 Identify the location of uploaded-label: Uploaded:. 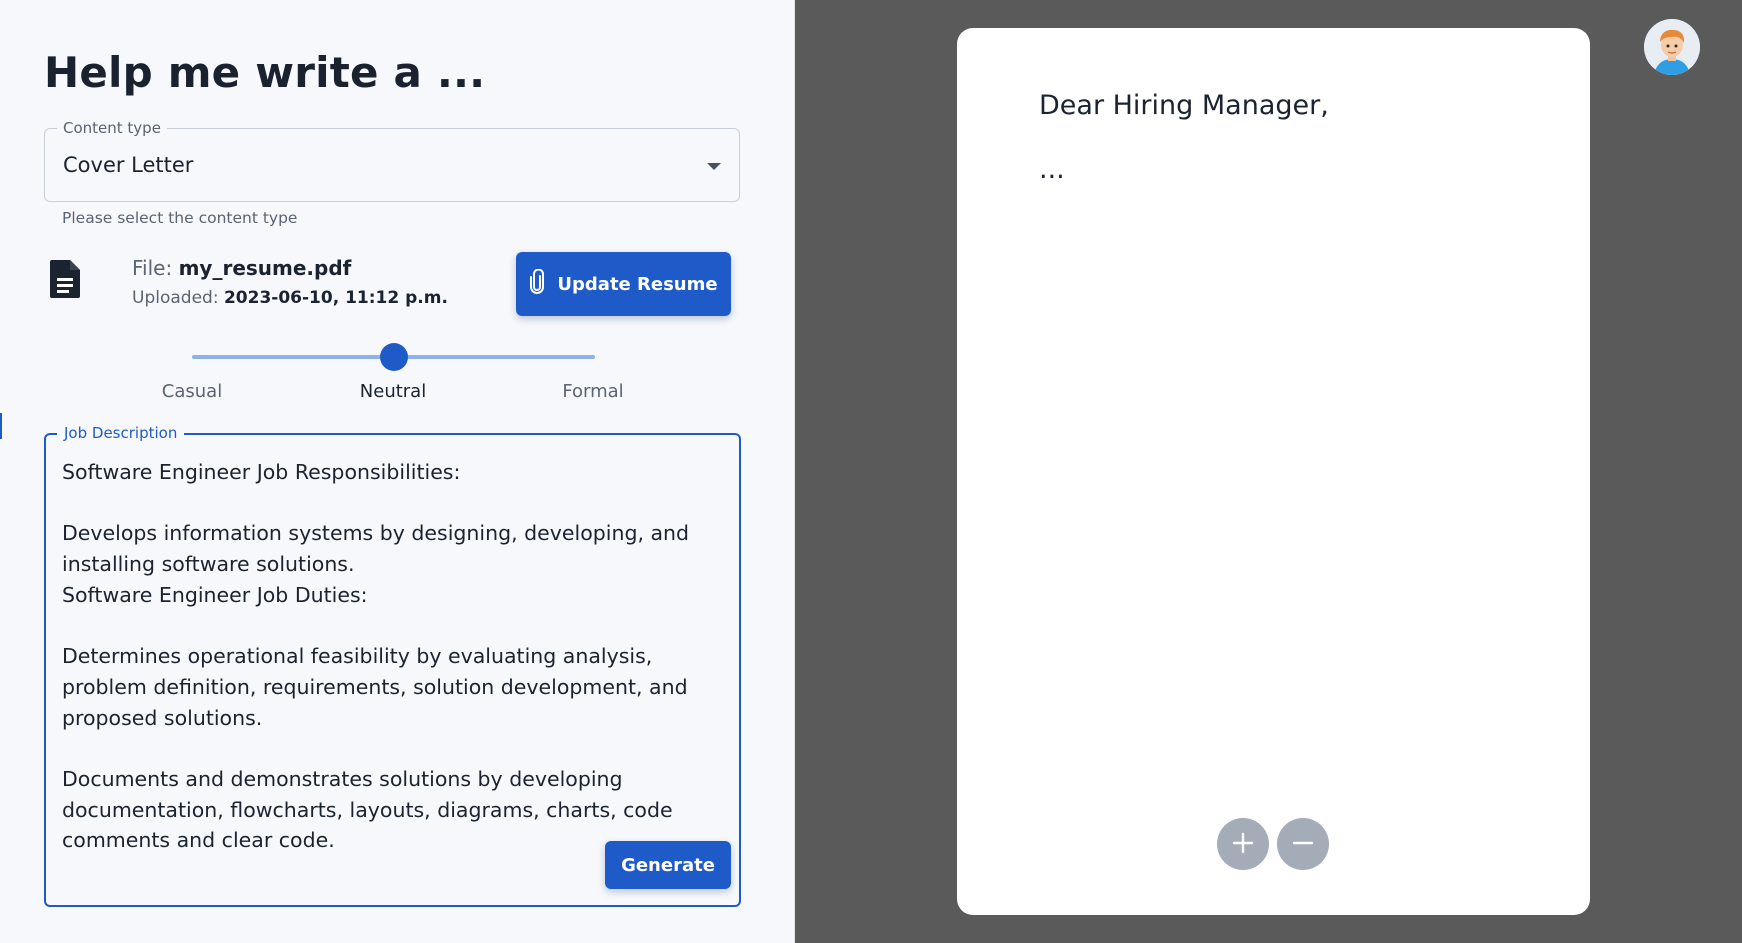
(175, 298).